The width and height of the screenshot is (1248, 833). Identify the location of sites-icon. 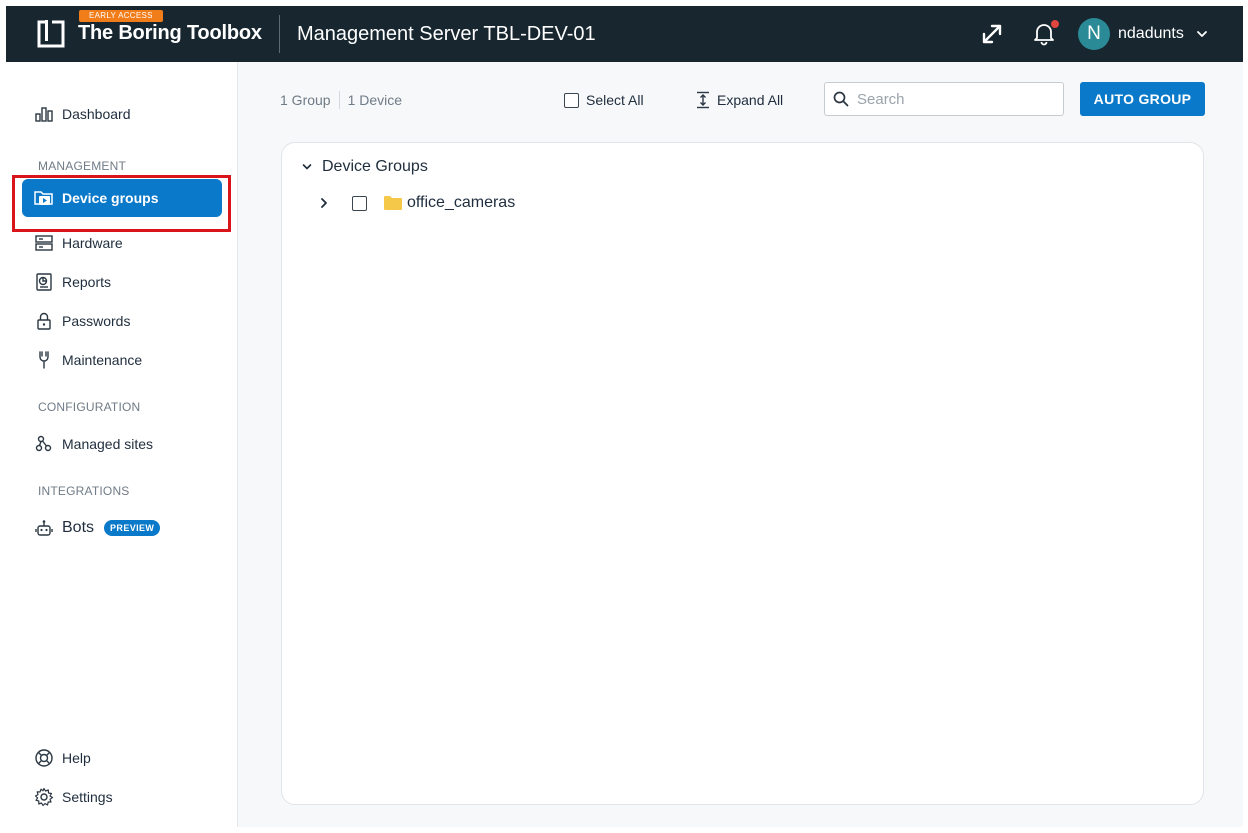
(43, 443).